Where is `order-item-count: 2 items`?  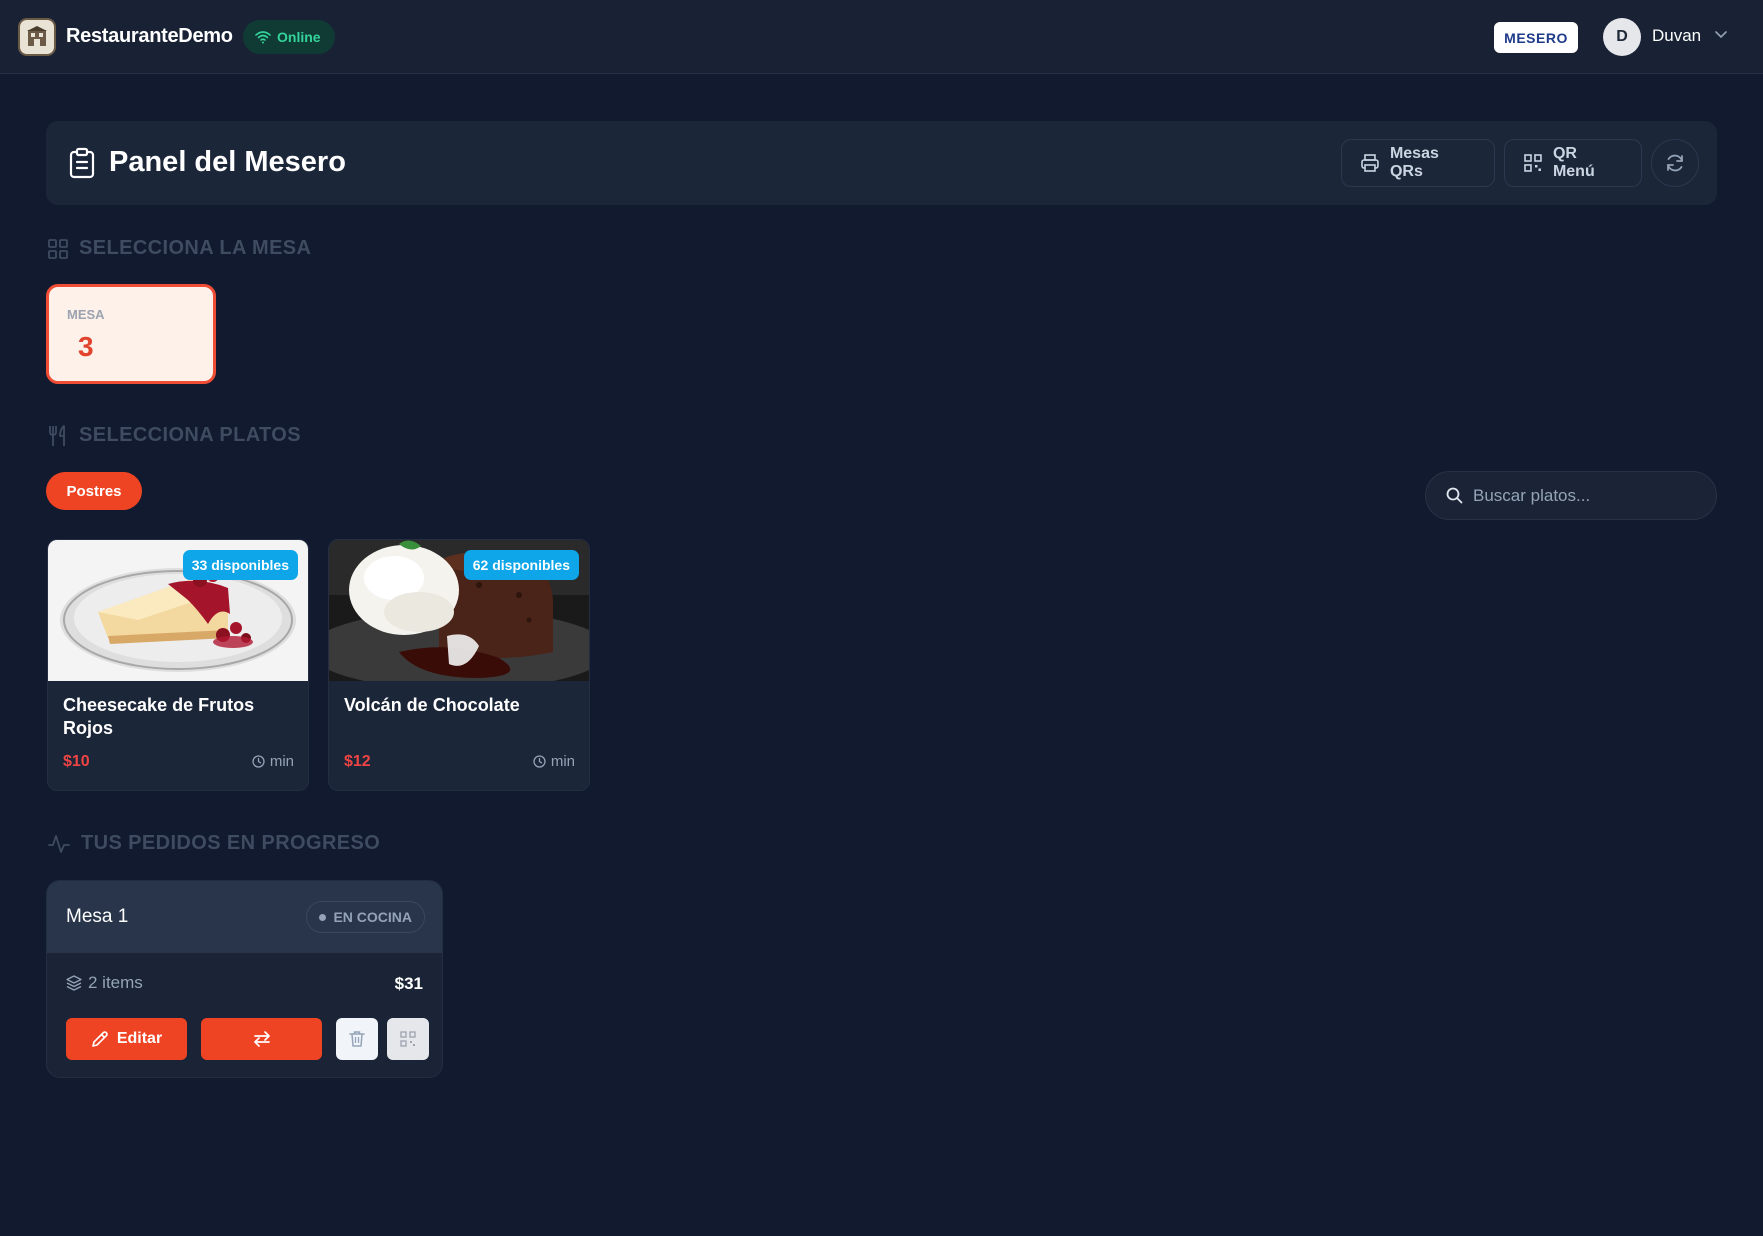 order-item-count: 2 items is located at coordinates (104, 983).